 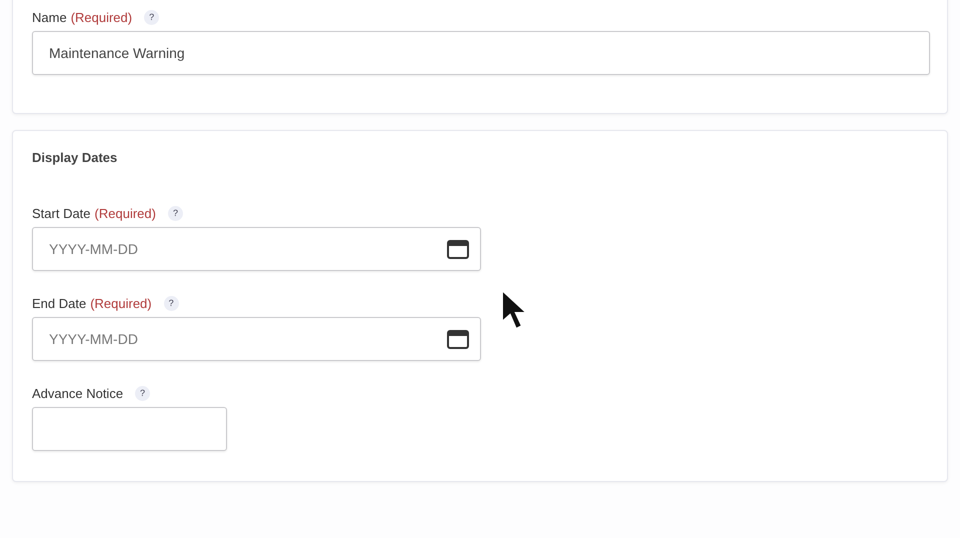 What do you see at coordinates (75, 157) in the screenshot?
I see `section-heading: Display Dates` at bounding box center [75, 157].